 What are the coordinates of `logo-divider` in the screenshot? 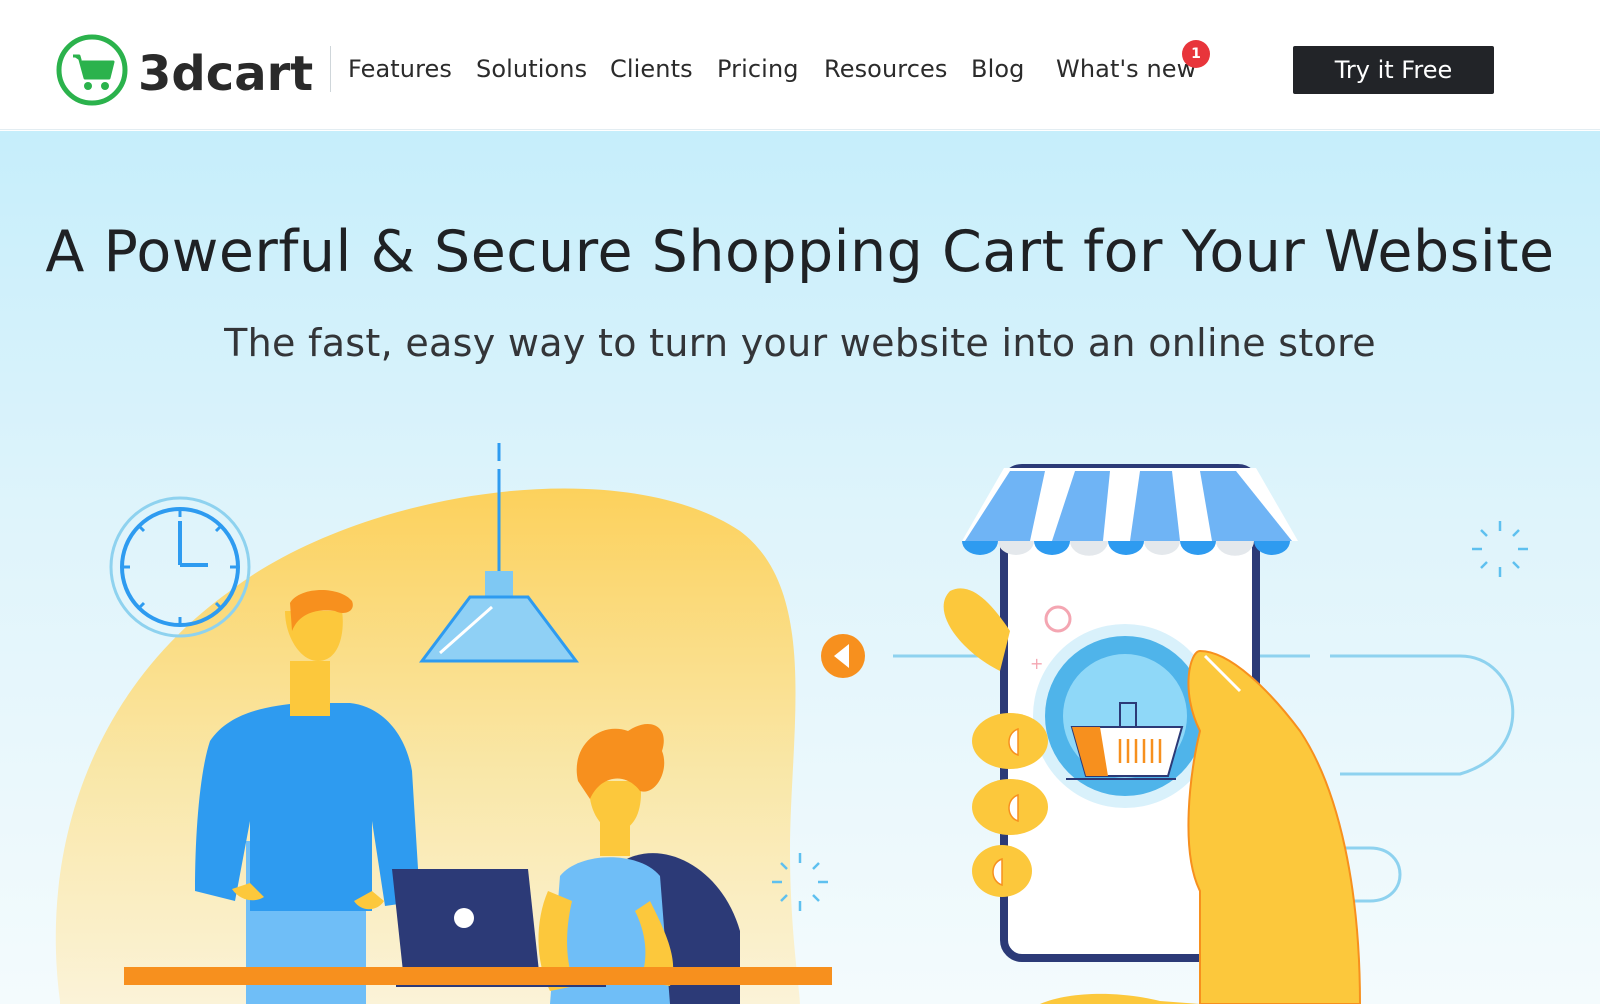 It's located at (330, 69).